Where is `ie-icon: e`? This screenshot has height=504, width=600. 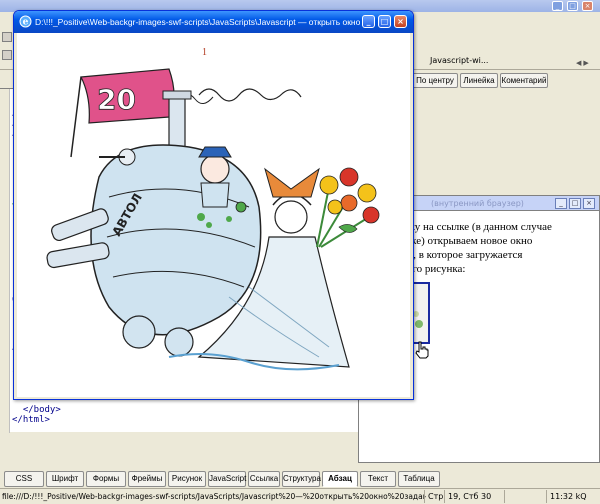 ie-icon: e is located at coordinates (25, 21).